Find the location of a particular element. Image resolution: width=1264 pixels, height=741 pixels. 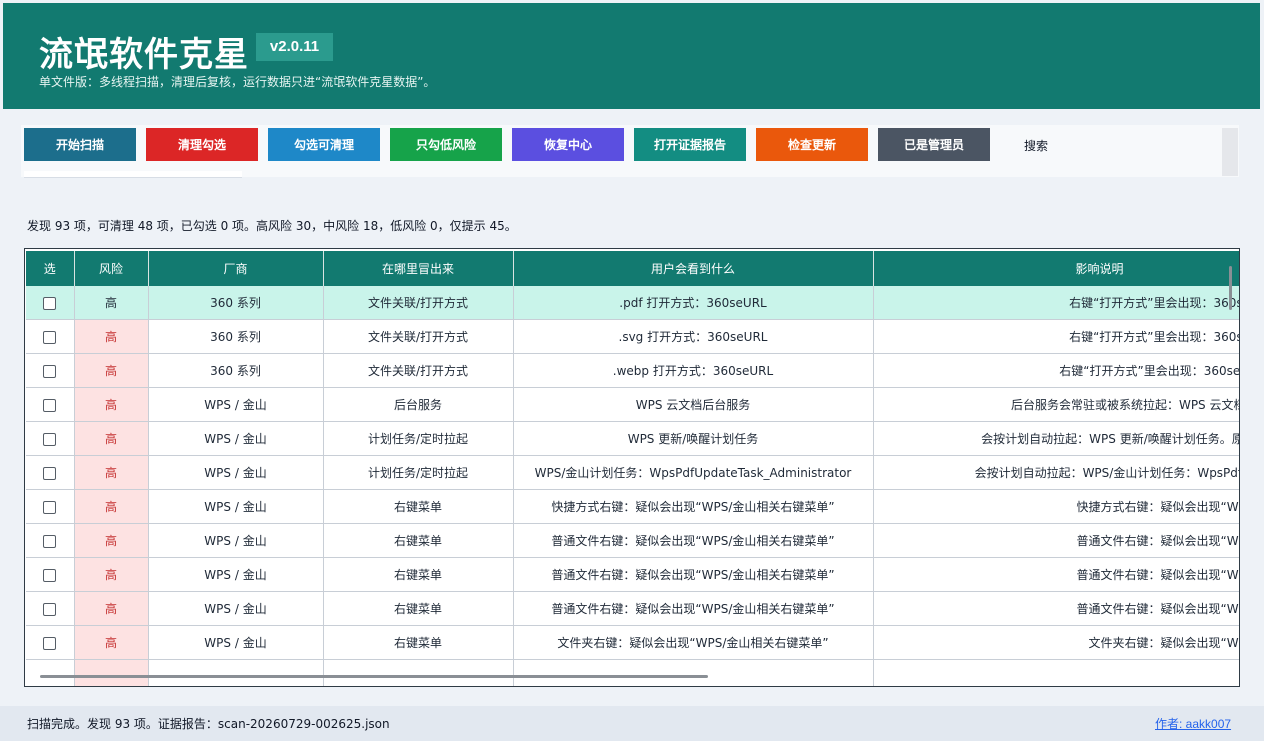

user-sees-cell: .webp 打开方式：360seURL is located at coordinates (693, 370).